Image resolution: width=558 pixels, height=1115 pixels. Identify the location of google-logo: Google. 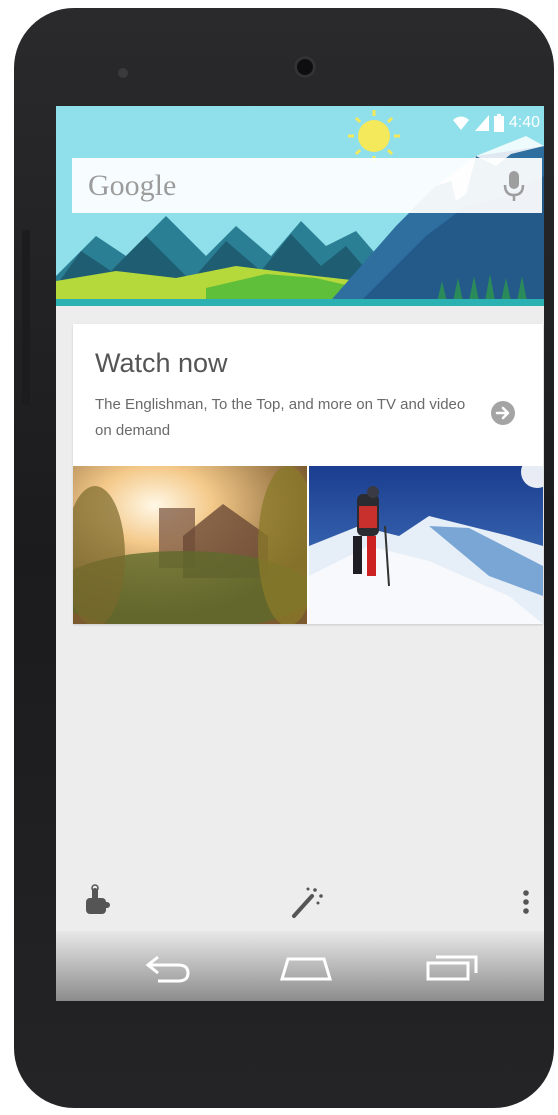
(132, 185).